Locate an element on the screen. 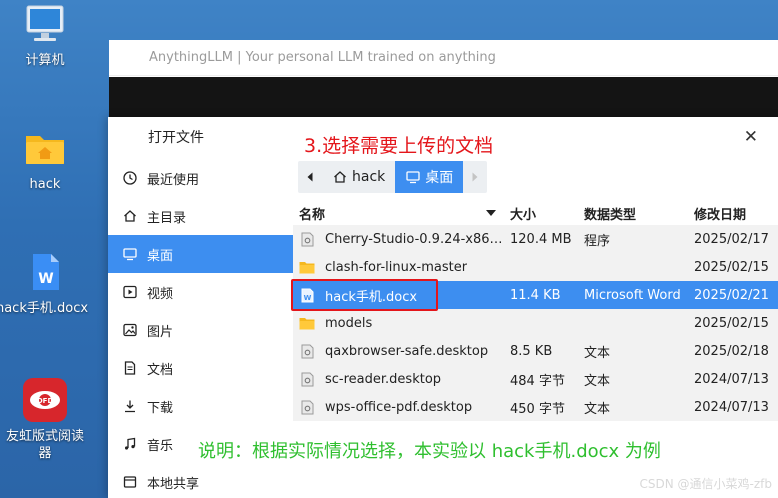 Image resolution: width=778 pixels, height=498 pixels. sidebar-item-local-share: 本地共享 is located at coordinates (200, 480).